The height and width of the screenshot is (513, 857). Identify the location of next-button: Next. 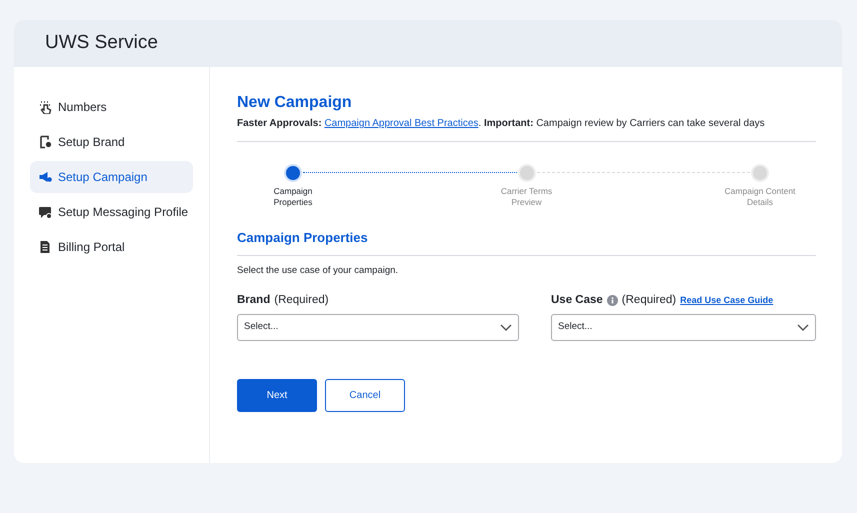
(277, 395).